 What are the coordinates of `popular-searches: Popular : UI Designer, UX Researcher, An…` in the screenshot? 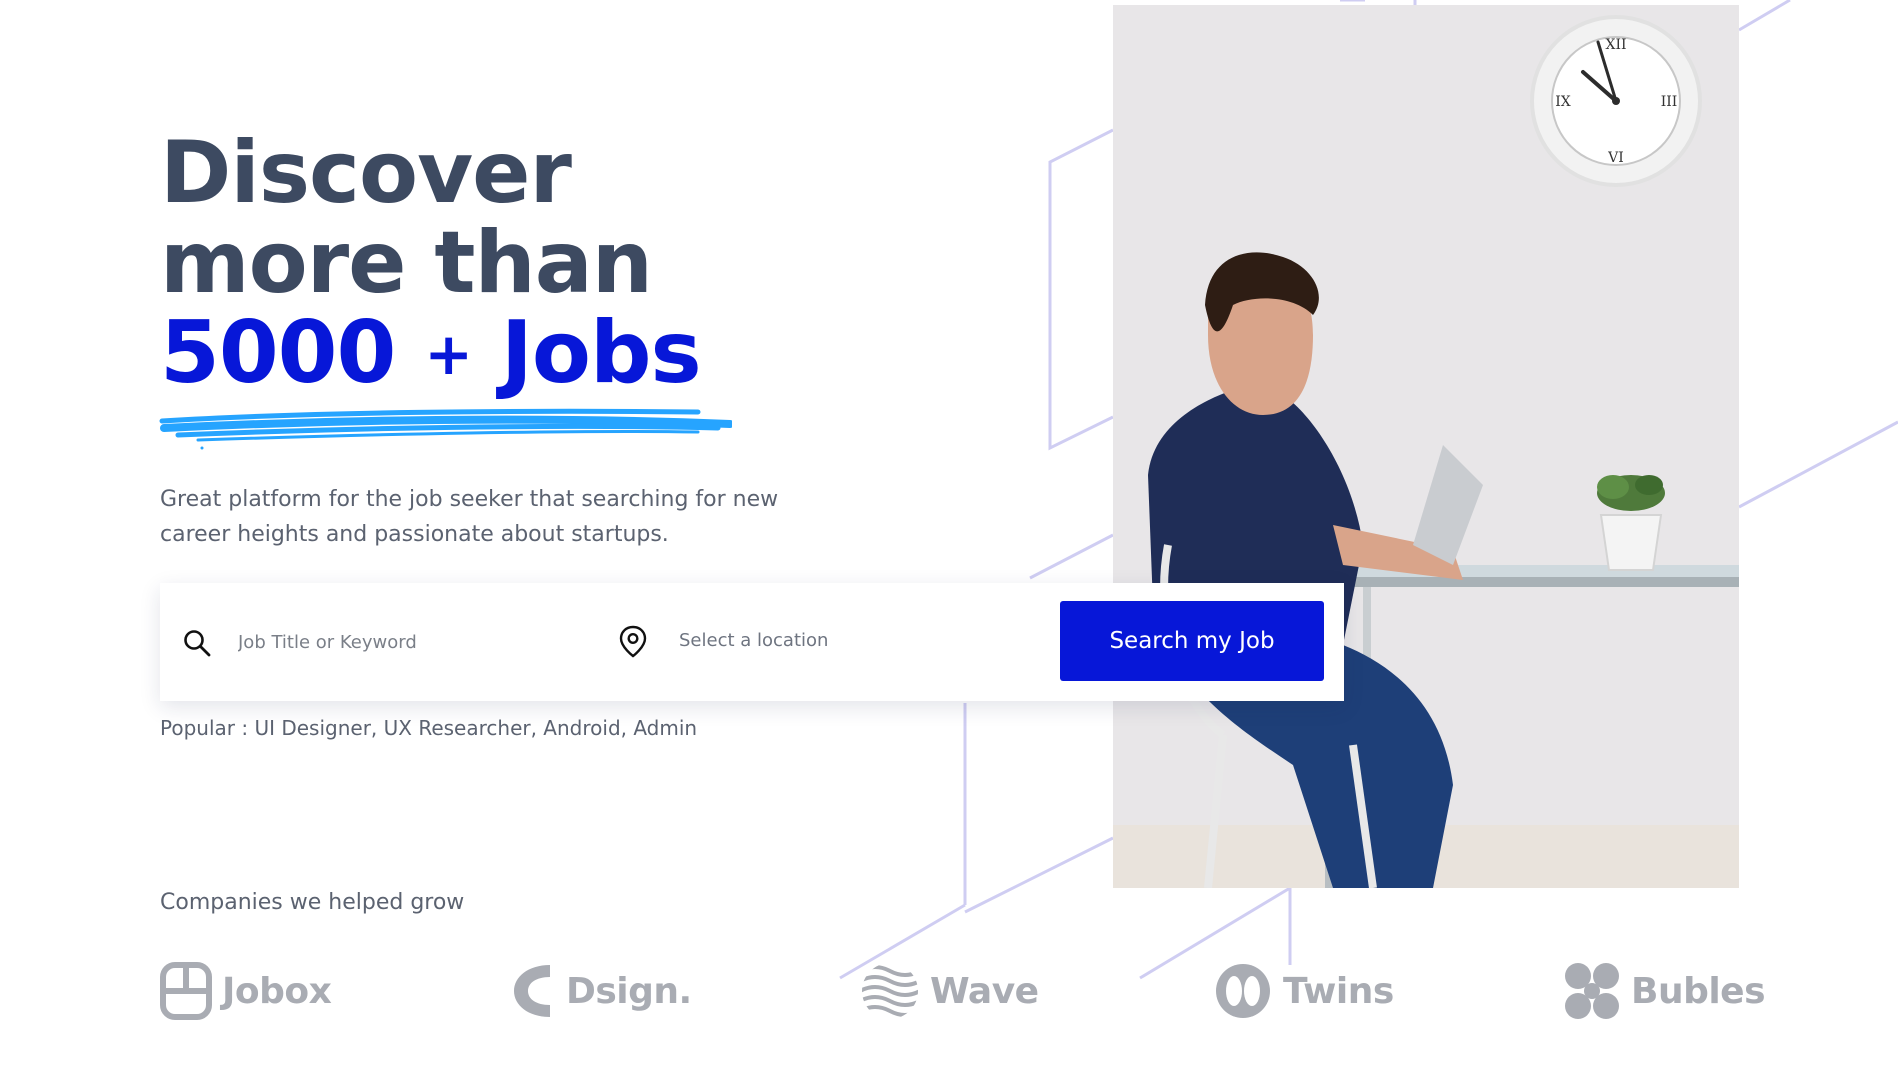 It's located at (429, 728).